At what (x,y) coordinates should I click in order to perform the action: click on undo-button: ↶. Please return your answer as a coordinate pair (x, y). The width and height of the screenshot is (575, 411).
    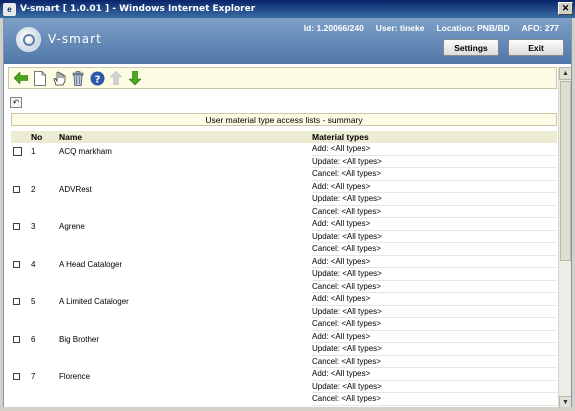
    Looking at the image, I should click on (16, 102).